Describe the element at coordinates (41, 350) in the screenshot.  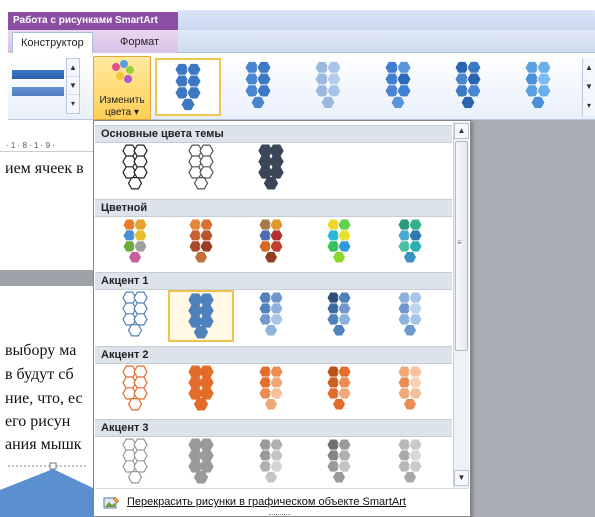
I see `document-line: выбору ма` at that location.